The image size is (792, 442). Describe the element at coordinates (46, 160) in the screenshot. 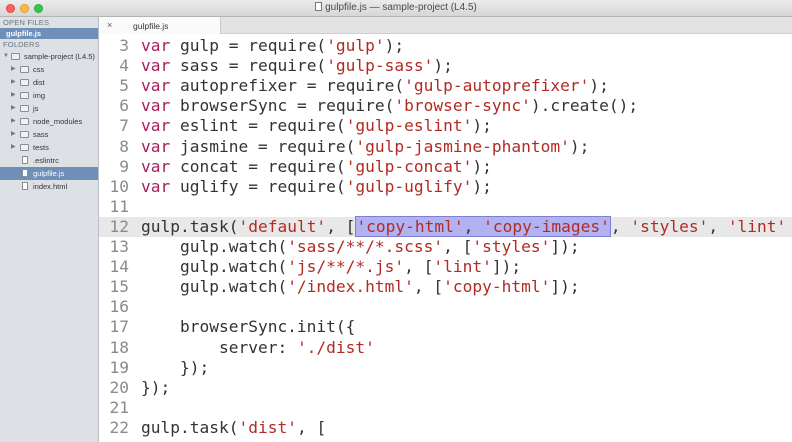

I see `sidebar-item-label: .eslintrc` at that location.